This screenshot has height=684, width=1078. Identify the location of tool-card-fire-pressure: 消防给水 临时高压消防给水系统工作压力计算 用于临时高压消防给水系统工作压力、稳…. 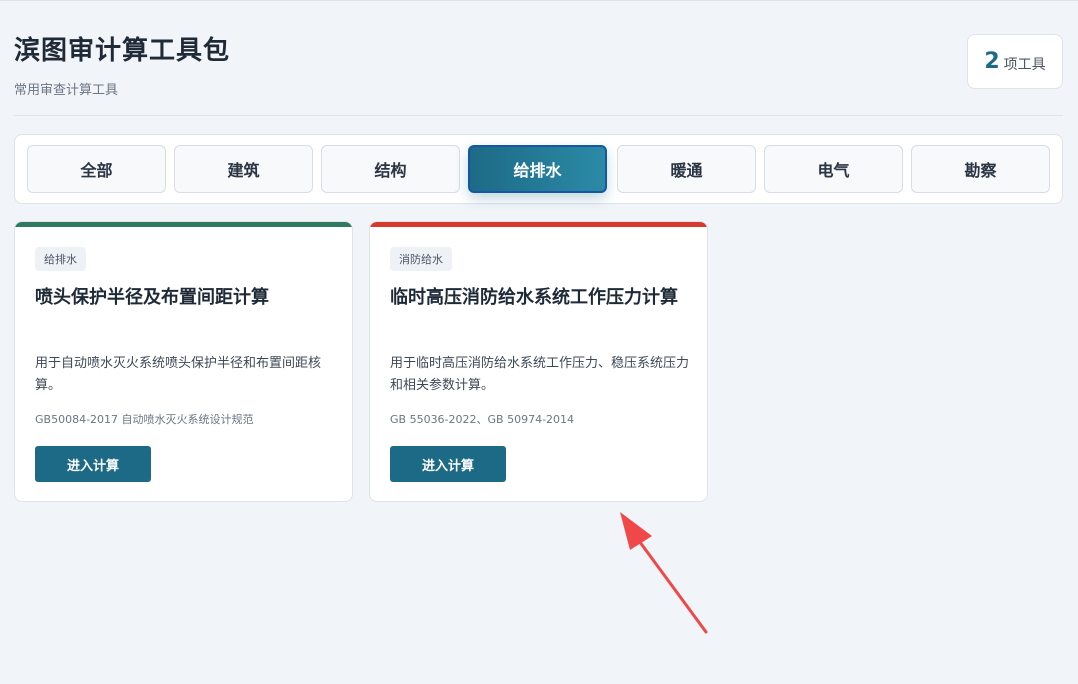
(538, 361).